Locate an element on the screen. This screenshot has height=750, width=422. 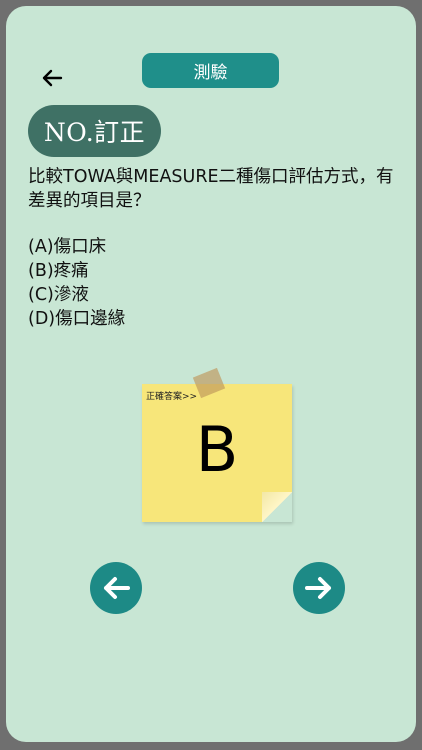
next-question-button is located at coordinates (319, 588).